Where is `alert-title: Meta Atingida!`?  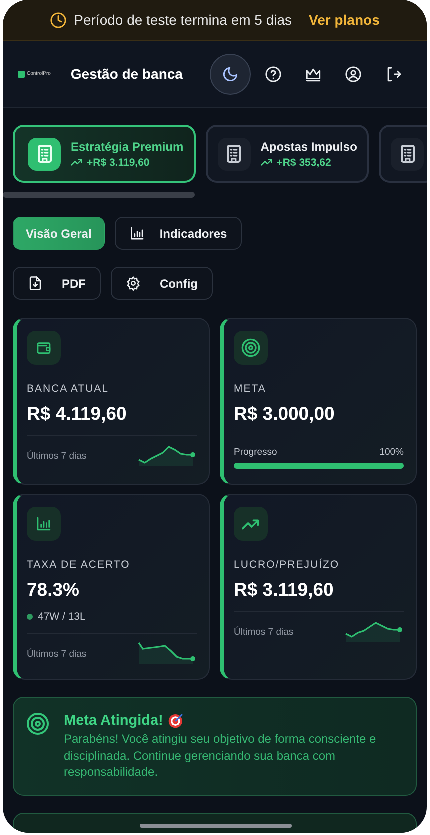
alert-title: Meta Atingida! is located at coordinates (114, 720).